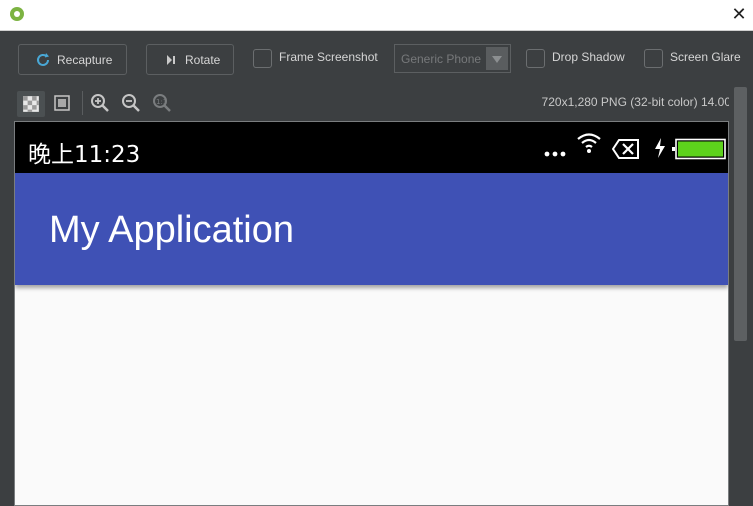 Image resolution: width=753 pixels, height=506 pixels. Describe the element at coordinates (636, 102) in the screenshot. I see `image-info: 720x1,280 PNG (32-bit color) 14.00` at that location.